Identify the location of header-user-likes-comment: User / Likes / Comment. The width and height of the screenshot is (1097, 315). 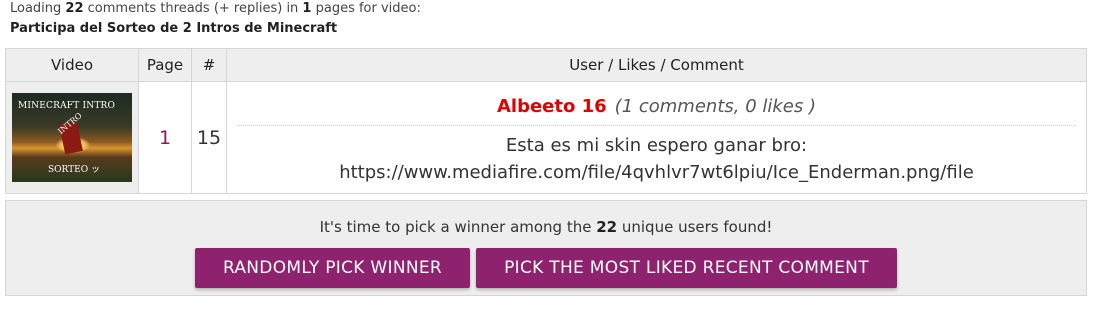
(656, 65).